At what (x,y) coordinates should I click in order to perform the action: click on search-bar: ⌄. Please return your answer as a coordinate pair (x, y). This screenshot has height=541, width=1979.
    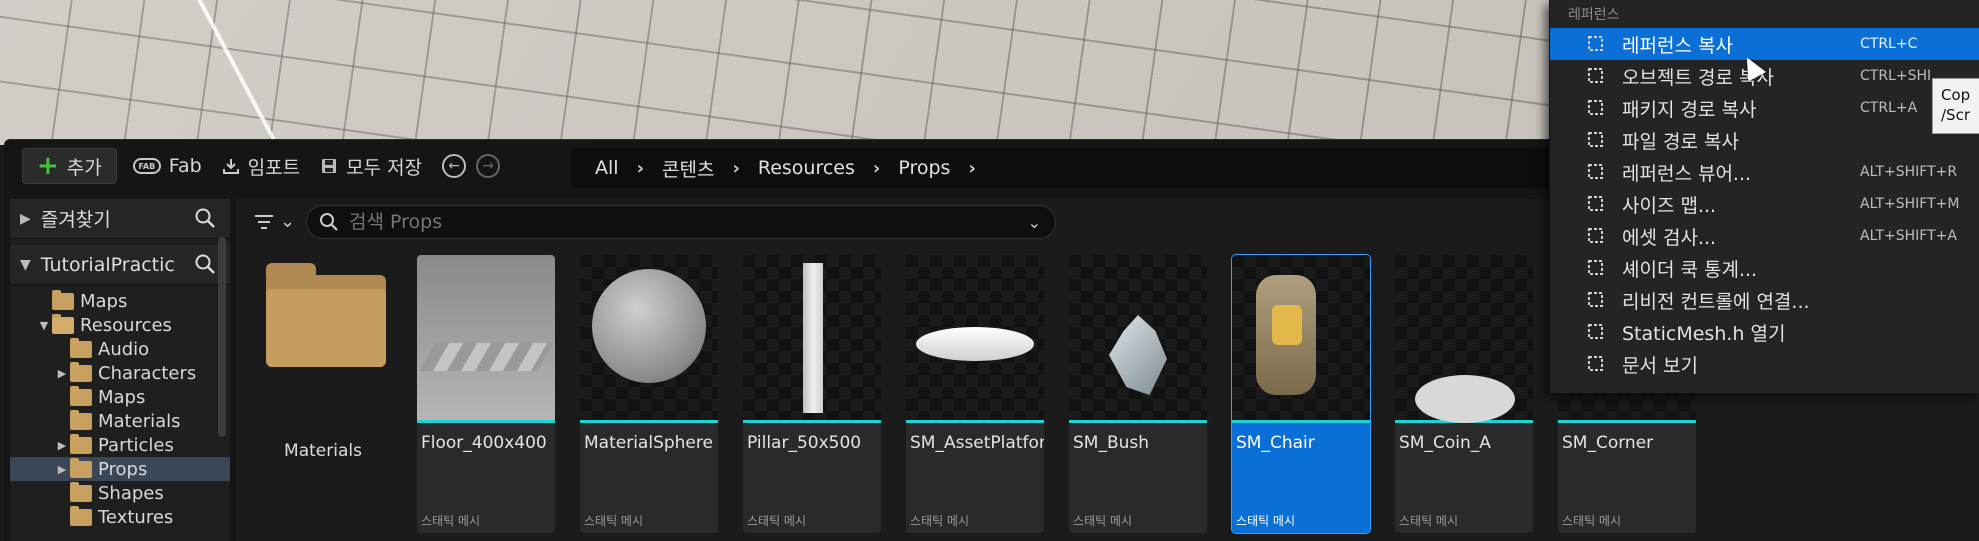
    Looking at the image, I should click on (681, 222).